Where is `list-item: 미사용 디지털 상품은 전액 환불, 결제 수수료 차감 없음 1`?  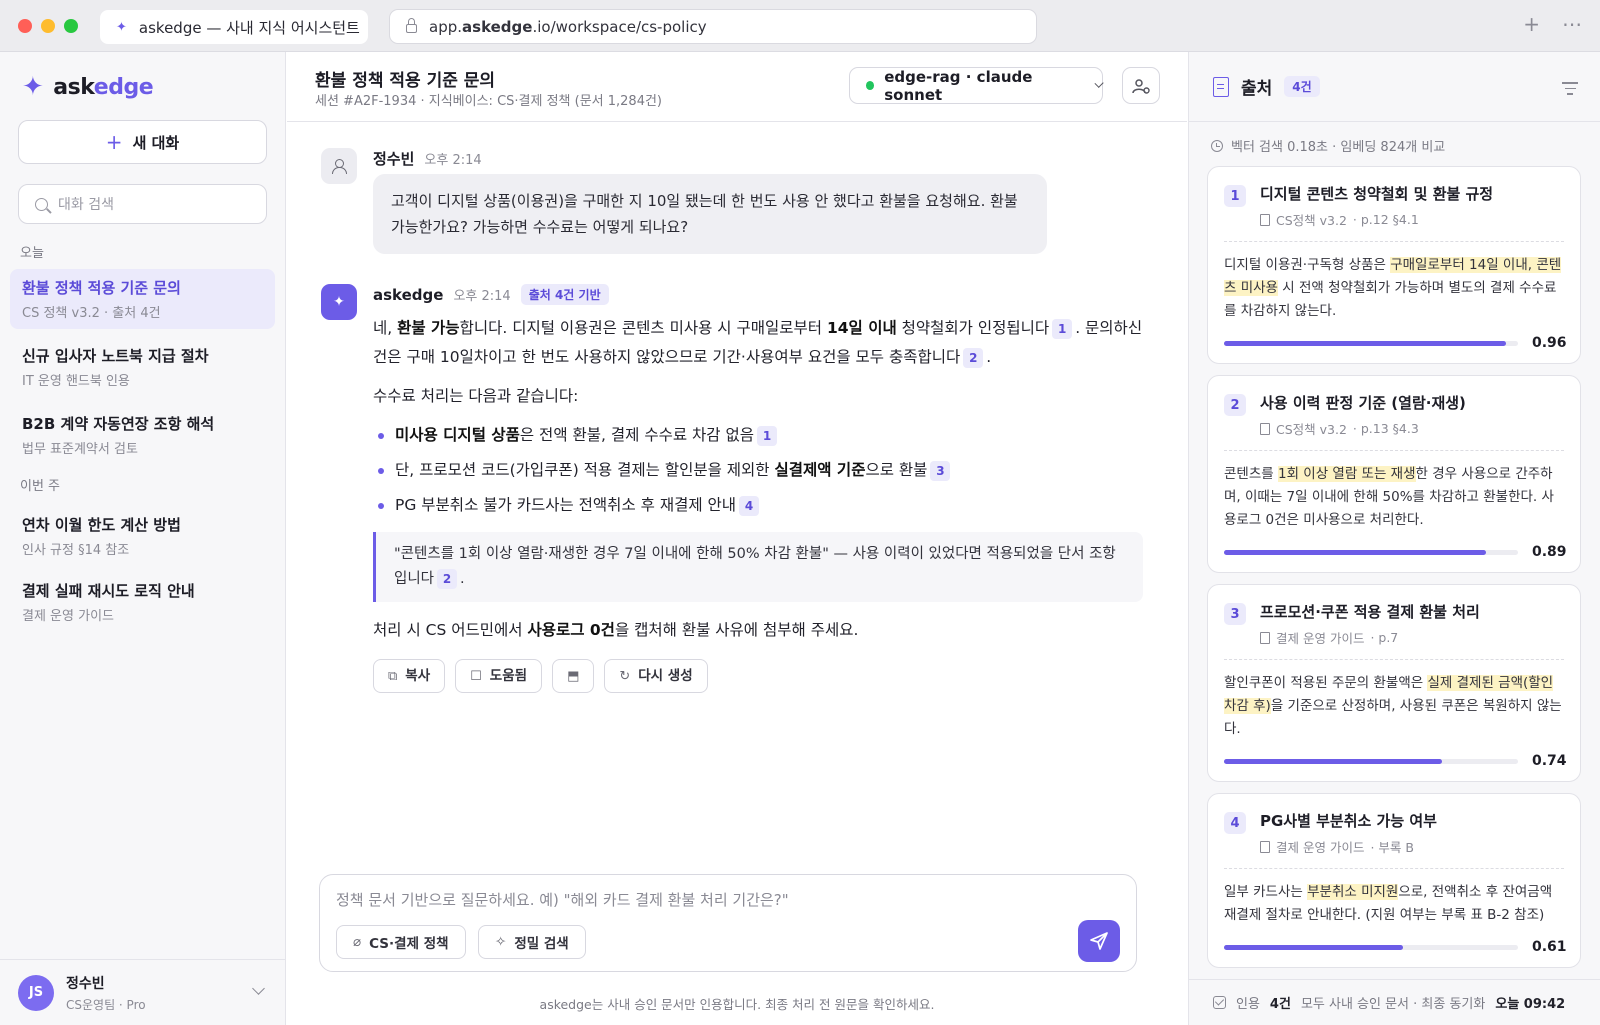
list-item: 미사용 디지털 상품은 전액 환불, 결제 수수료 차감 없음 1 is located at coordinates (758, 435).